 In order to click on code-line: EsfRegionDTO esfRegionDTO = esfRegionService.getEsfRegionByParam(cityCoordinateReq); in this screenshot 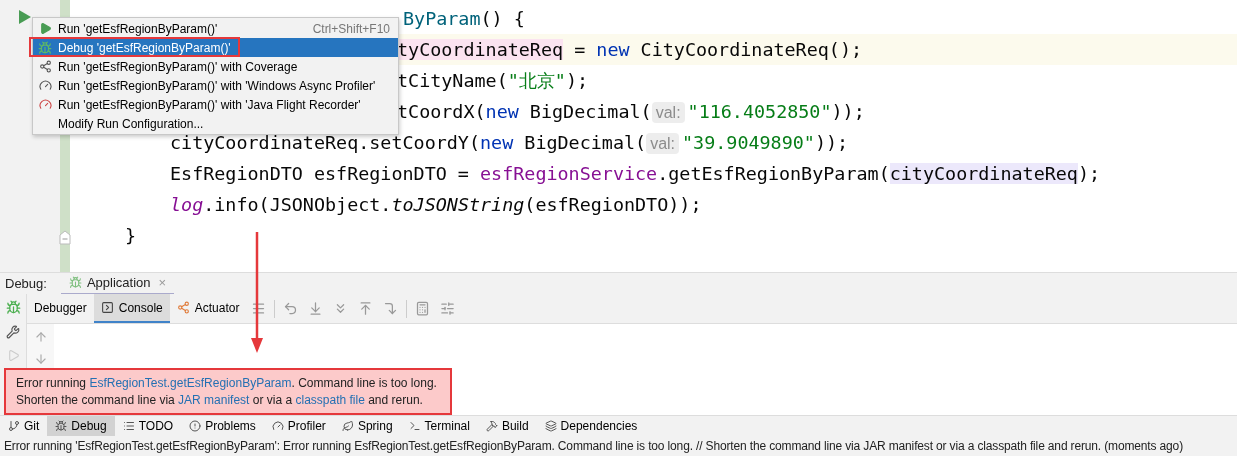, I will do `click(635, 173)`.